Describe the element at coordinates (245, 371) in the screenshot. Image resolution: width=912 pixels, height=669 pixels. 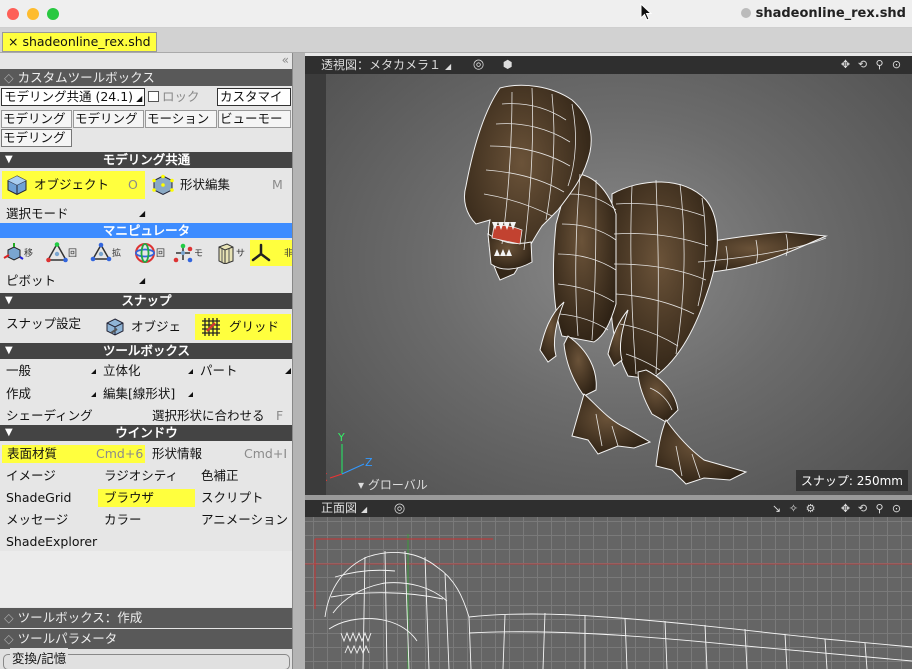
I see `toolbox-part-dropdown: パート ◢` at that location.